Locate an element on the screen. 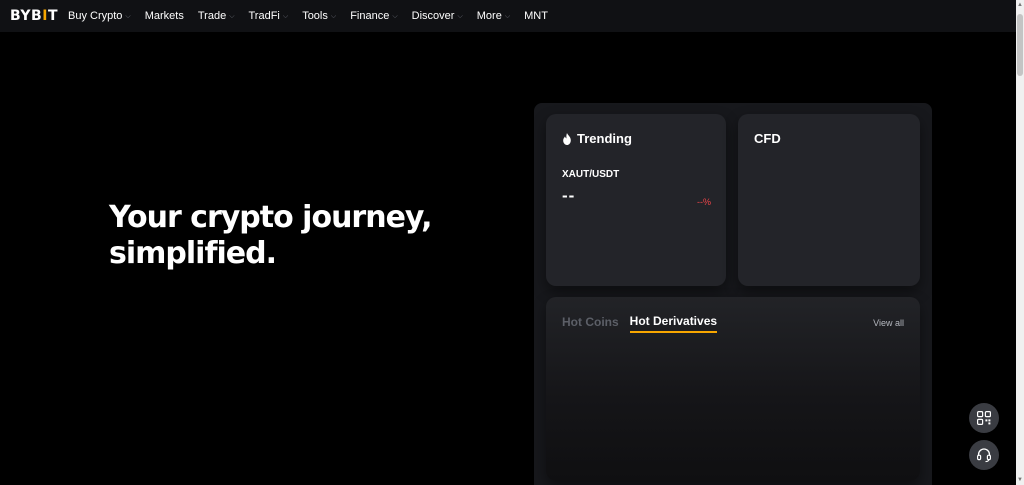  support-button is located at coordinates (984, 455).